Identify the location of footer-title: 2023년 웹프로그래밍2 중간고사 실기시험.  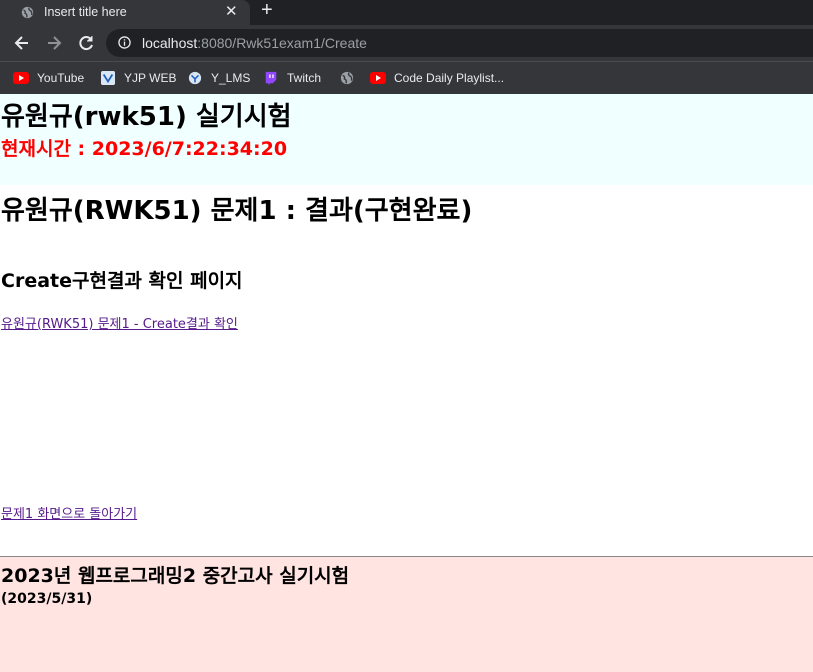
(175, 576).